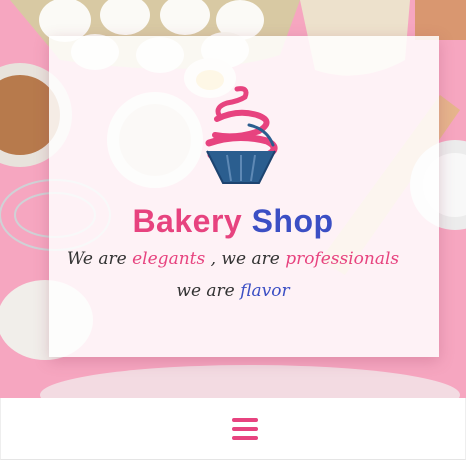 This screenshot has height=460, width=466. What do you see at coordinates (245, 259) in the screenshot?
I see `tagline-text: , we are` at bounding box center [245, 259].